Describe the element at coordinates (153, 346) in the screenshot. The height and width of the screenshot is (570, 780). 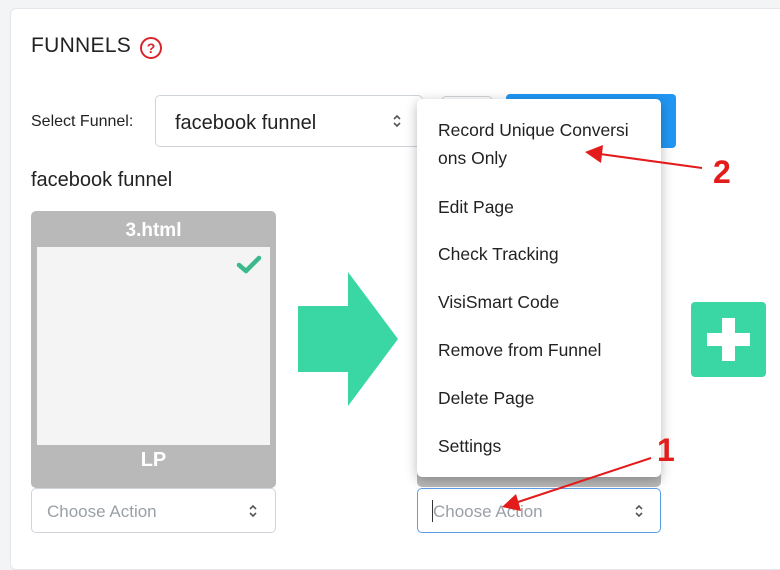
I see `page-thumbnail` at that location.